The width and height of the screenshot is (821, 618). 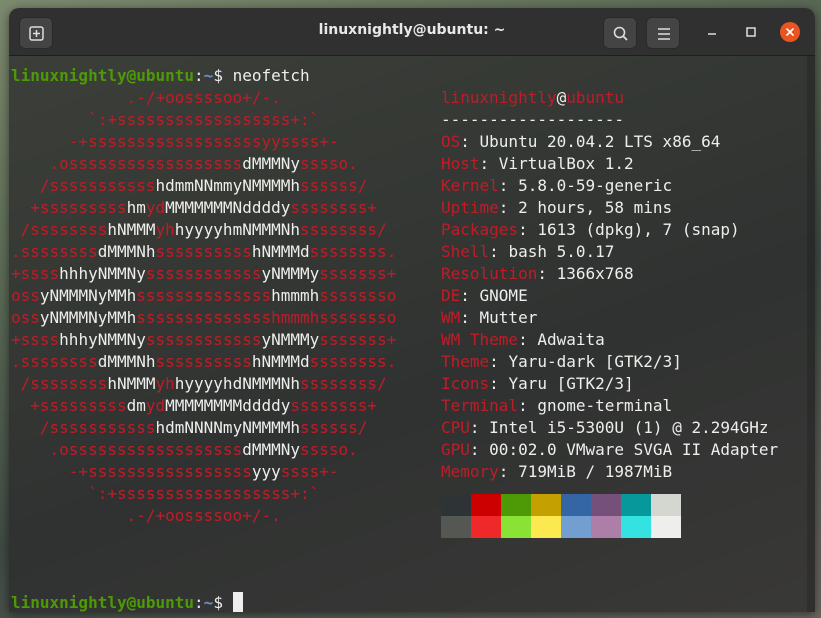 I want to click on info-value: 00:02.0 VMware SVGA II Adapter, so click(x=634, y=449).